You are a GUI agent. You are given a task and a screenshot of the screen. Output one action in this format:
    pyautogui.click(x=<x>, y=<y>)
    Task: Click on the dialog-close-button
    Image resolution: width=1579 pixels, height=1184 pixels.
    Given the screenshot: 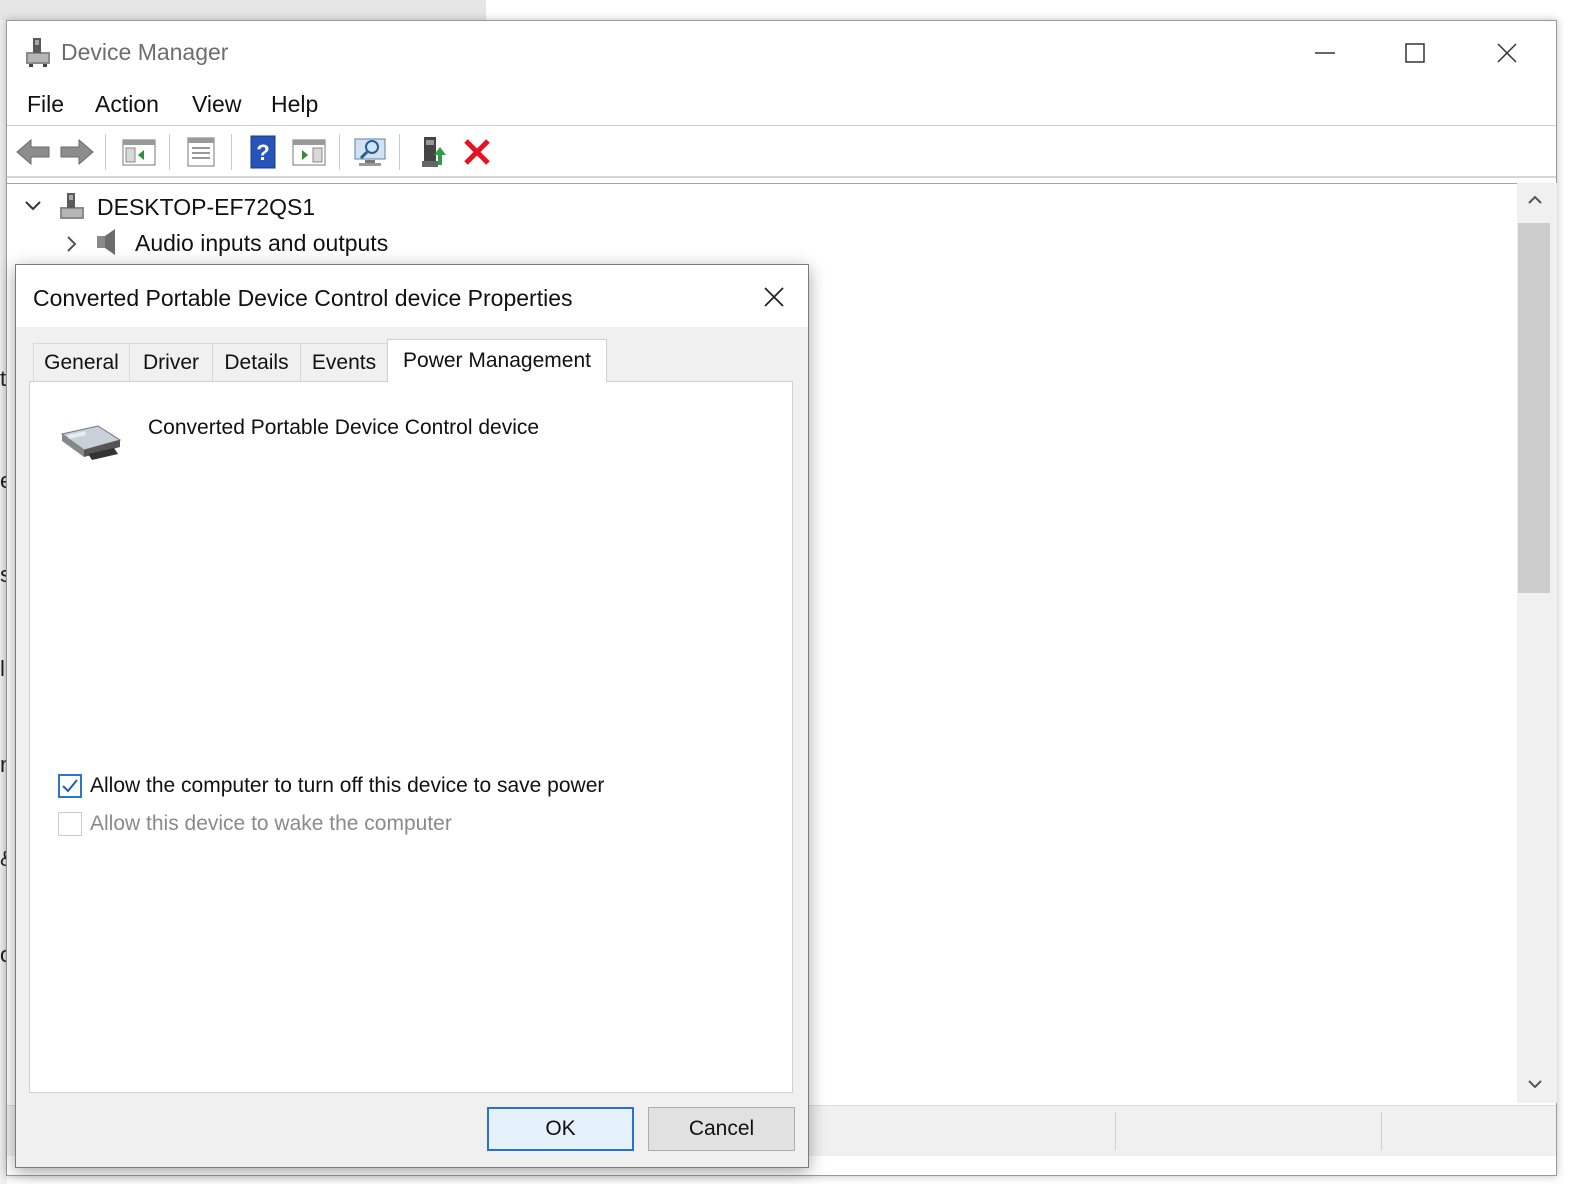 What is the action you would take?
    pyautogui.click(x=774, y=297)
    